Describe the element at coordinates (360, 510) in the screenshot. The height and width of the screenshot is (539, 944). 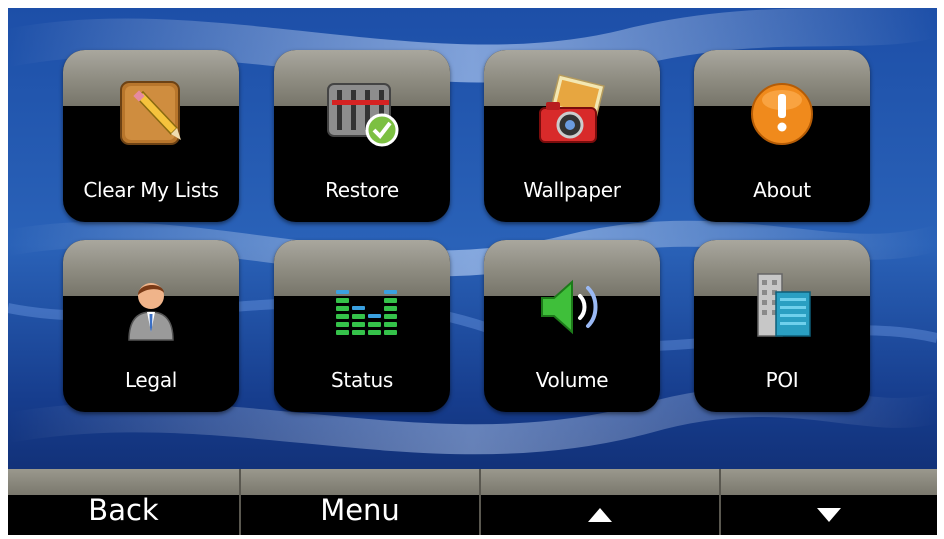
I see `menu-label: Menu` at that location.